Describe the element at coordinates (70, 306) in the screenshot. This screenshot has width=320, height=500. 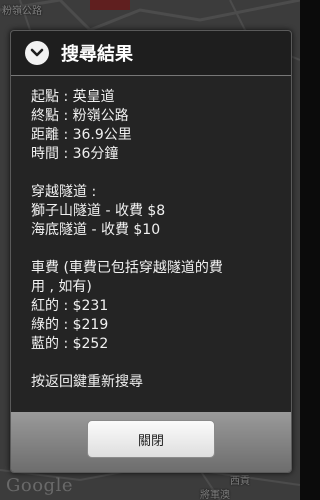
I see `fare-red-taxi: 紅的 : $231` at that location.